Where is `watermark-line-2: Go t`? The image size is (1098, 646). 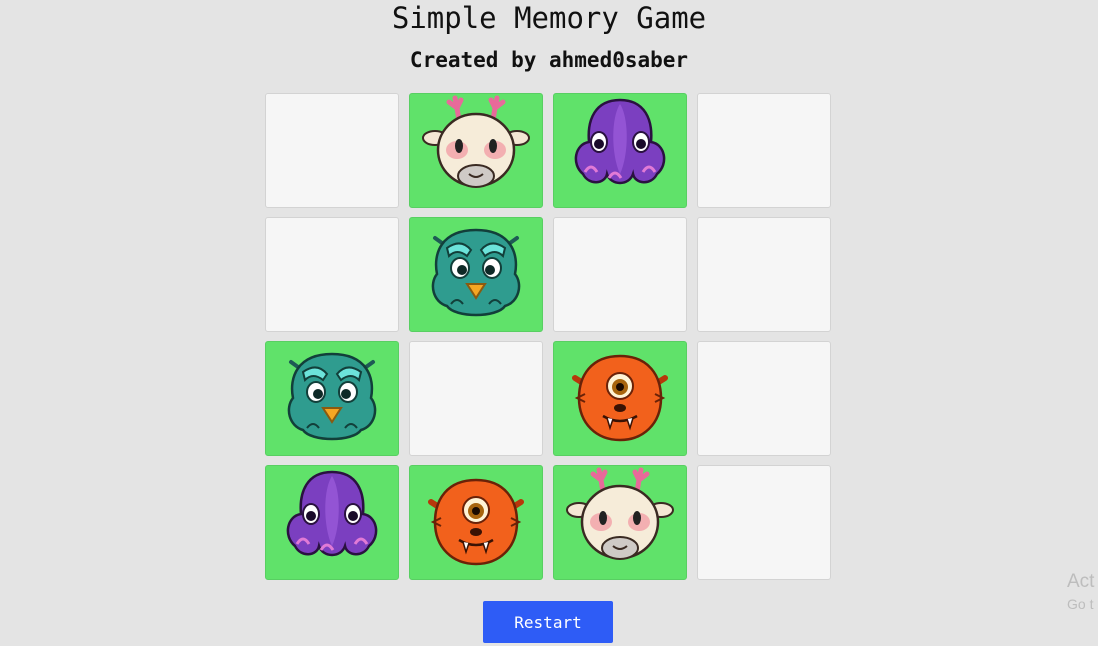
watermark-line-2: Go t is located at coordinates (1080, 604).